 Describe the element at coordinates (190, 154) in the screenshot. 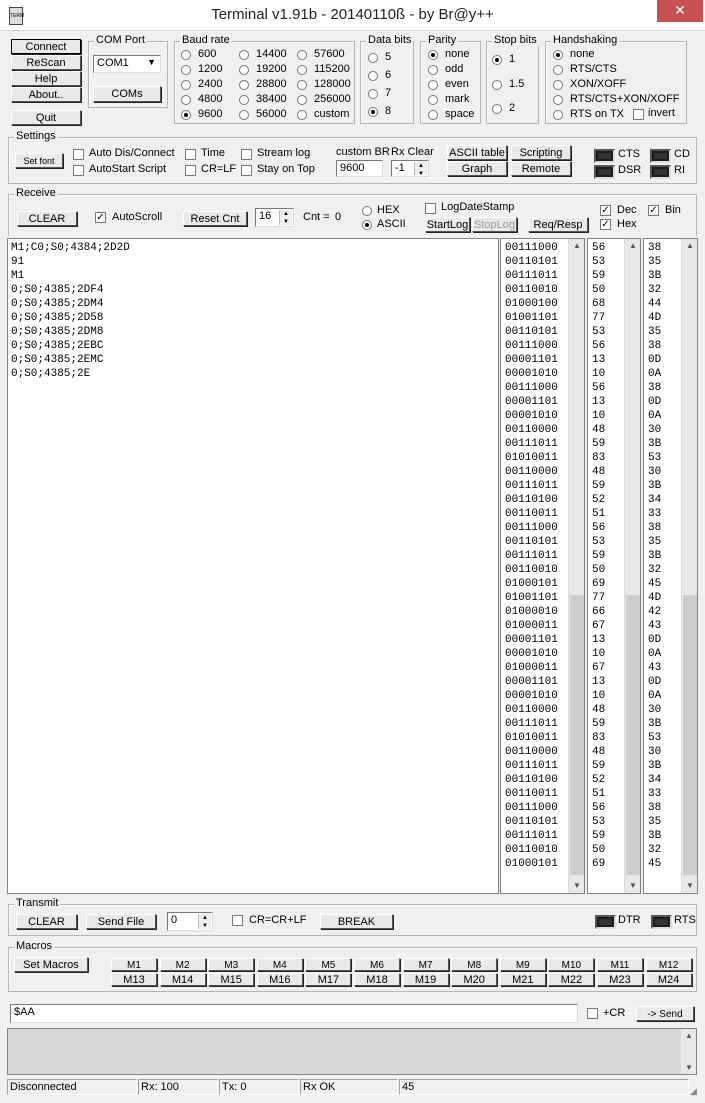

I see `time-checkbox` at that location.